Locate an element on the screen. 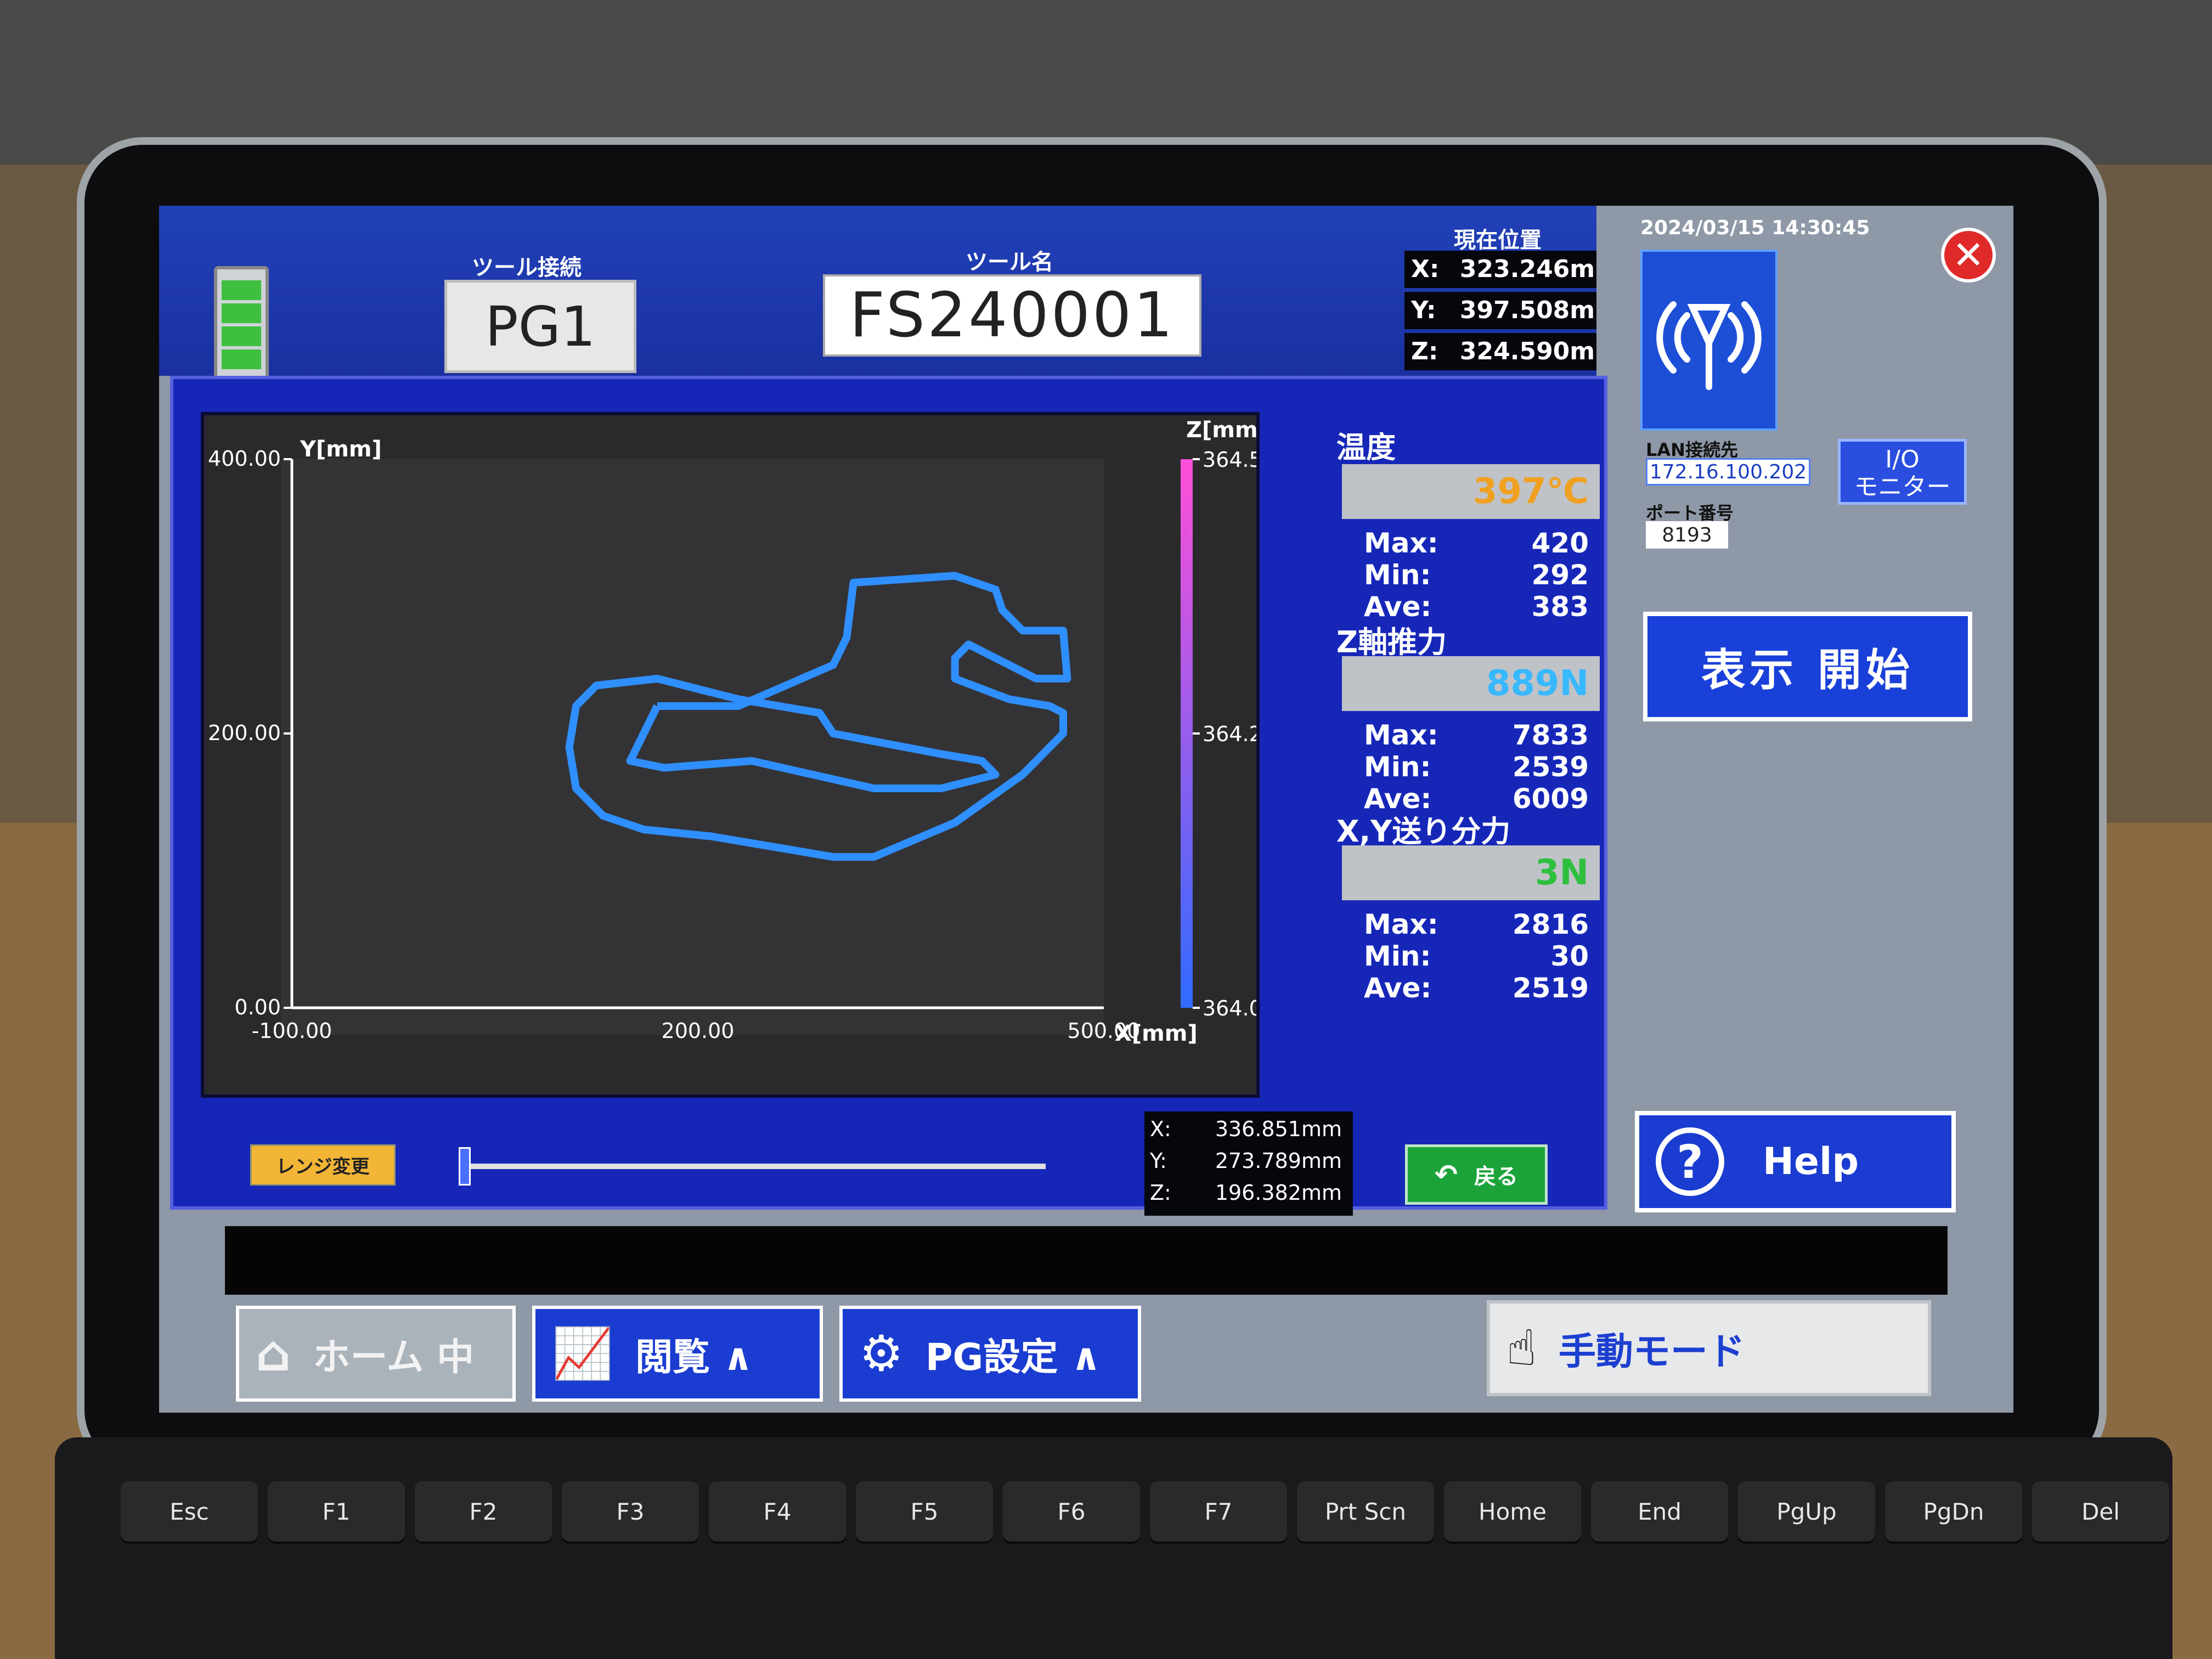  tool-connection-value: PG1 is located at coordinates (540, 326).